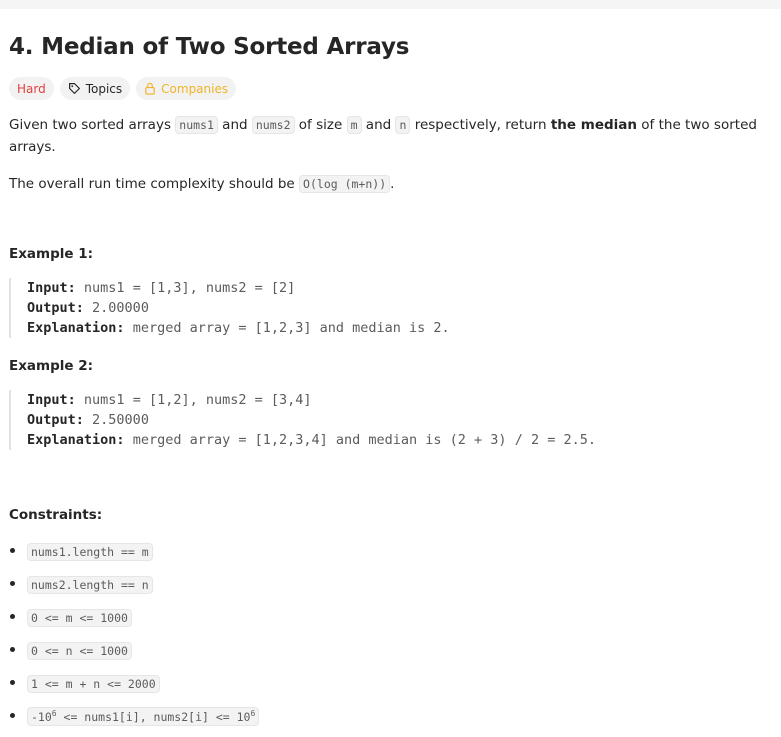 The image size is (781, 737). Describe the element at coordinates (74, 88) in the screenshot. I see `tag-icon` at that location.